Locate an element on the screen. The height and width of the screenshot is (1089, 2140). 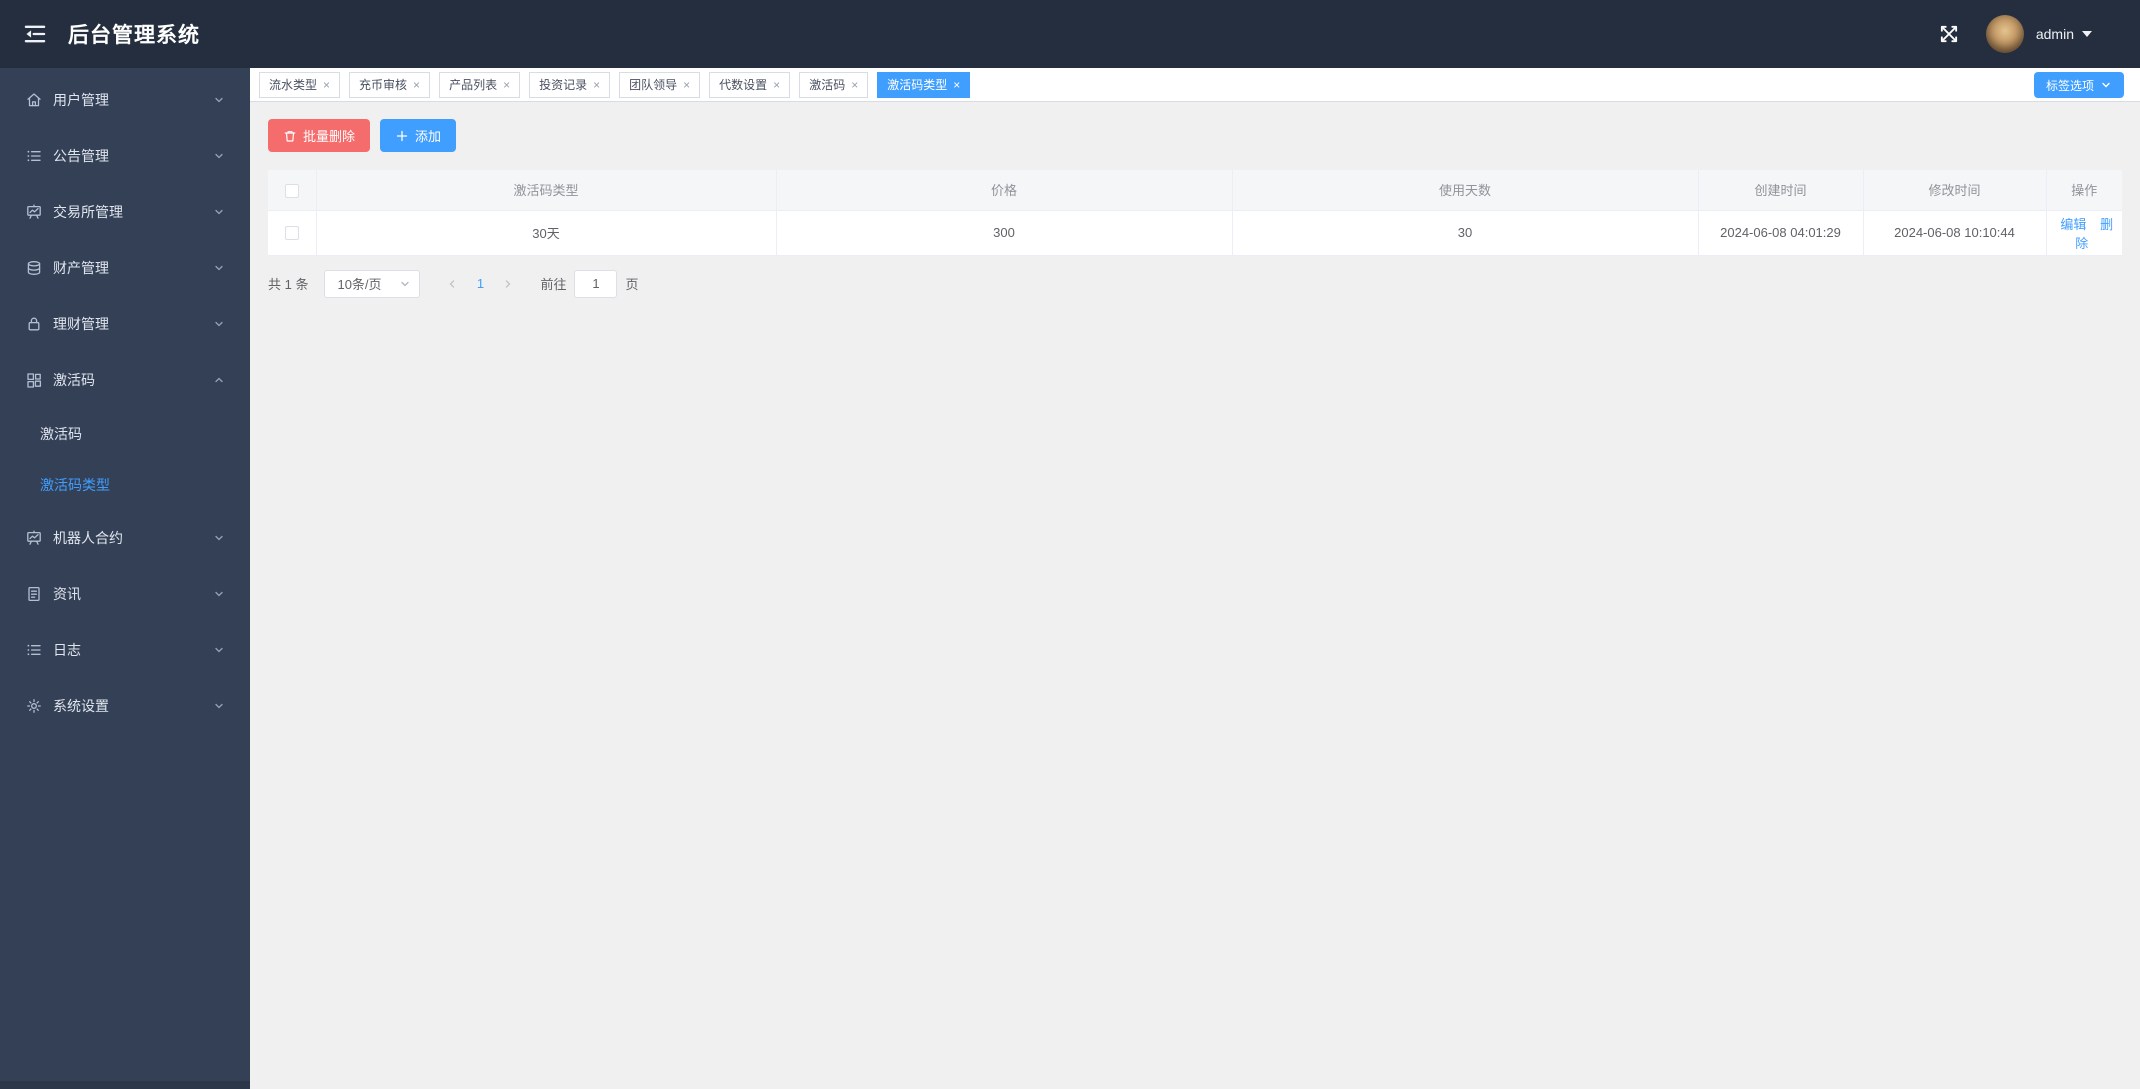
goto-page-input is located at coordinates (596, 283).